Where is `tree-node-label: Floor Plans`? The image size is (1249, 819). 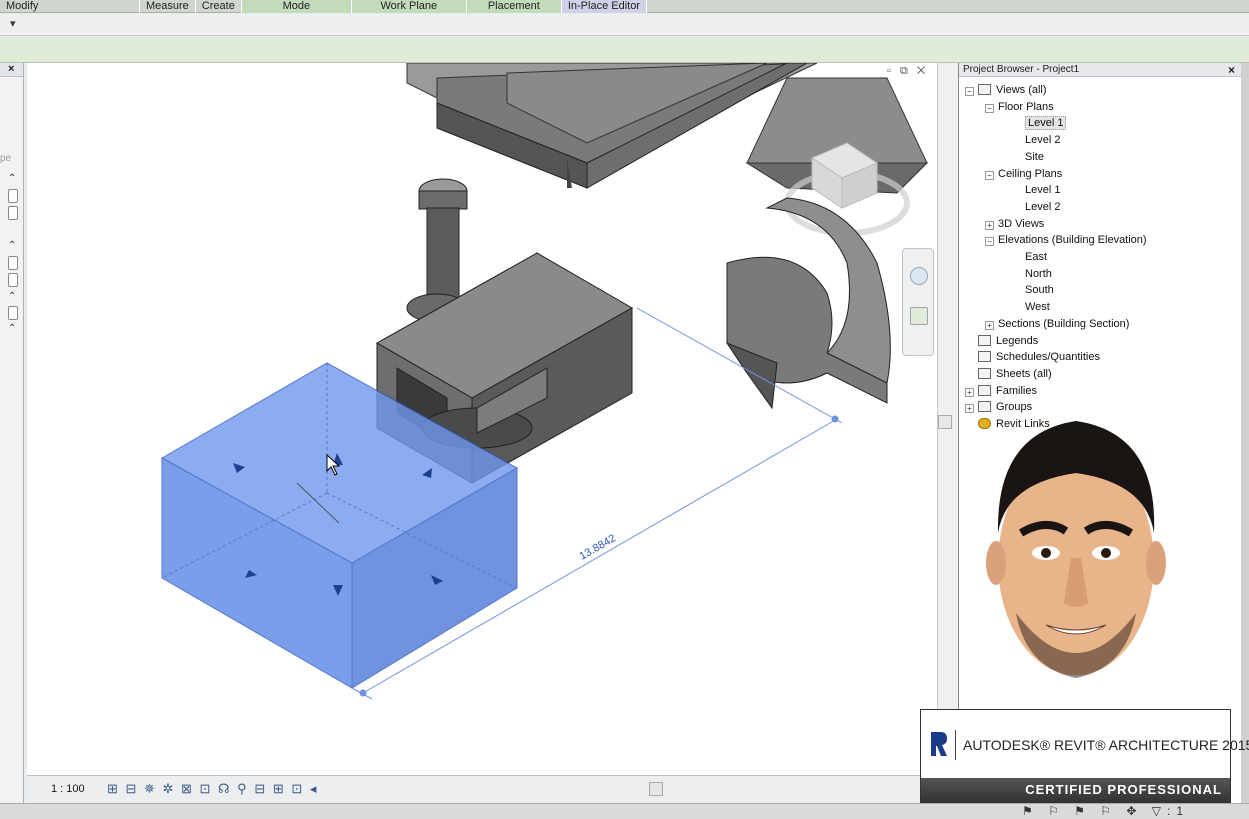 tree-node-label: Floor Plans is located at coordinates (1026, 106).